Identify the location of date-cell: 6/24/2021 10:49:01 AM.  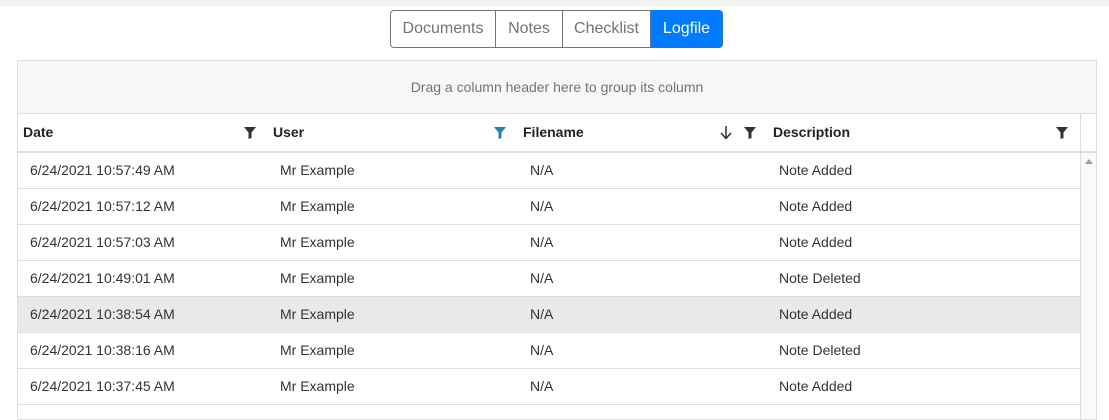
(102, 278).